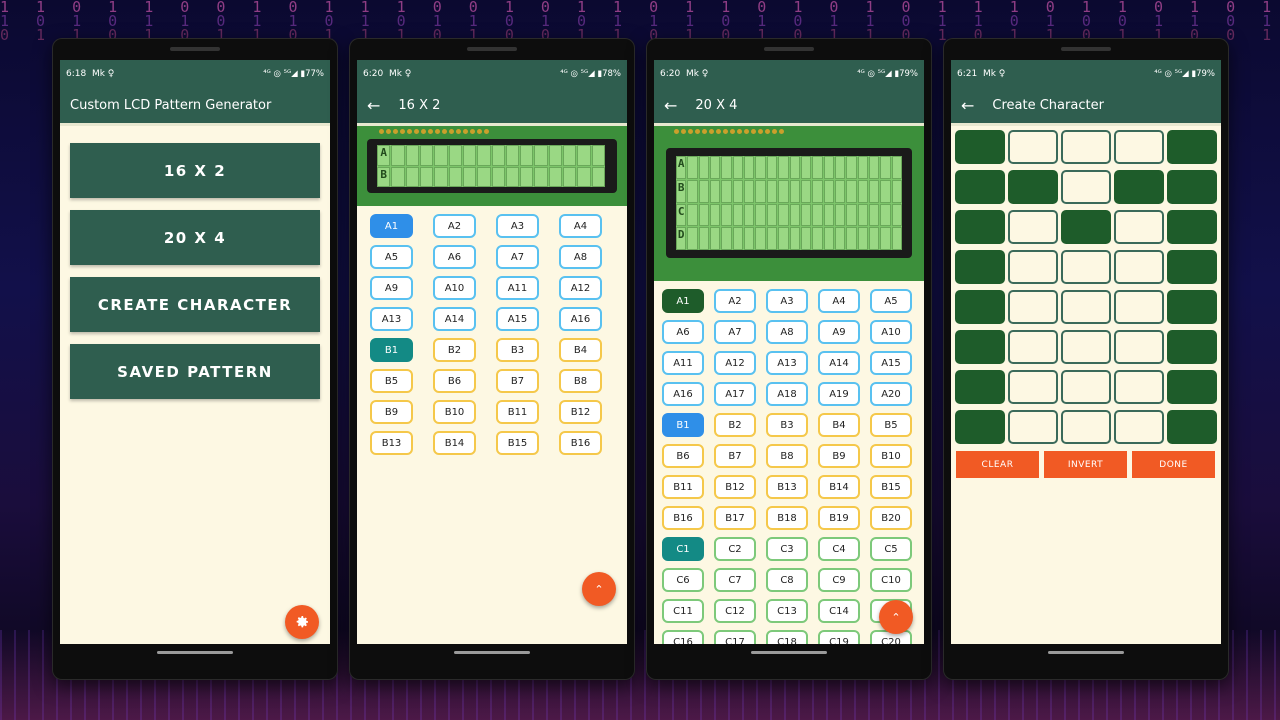 This screenshot has width=1280, height=720. I want to click on slot-button-c18: C18, so click(787, 637).